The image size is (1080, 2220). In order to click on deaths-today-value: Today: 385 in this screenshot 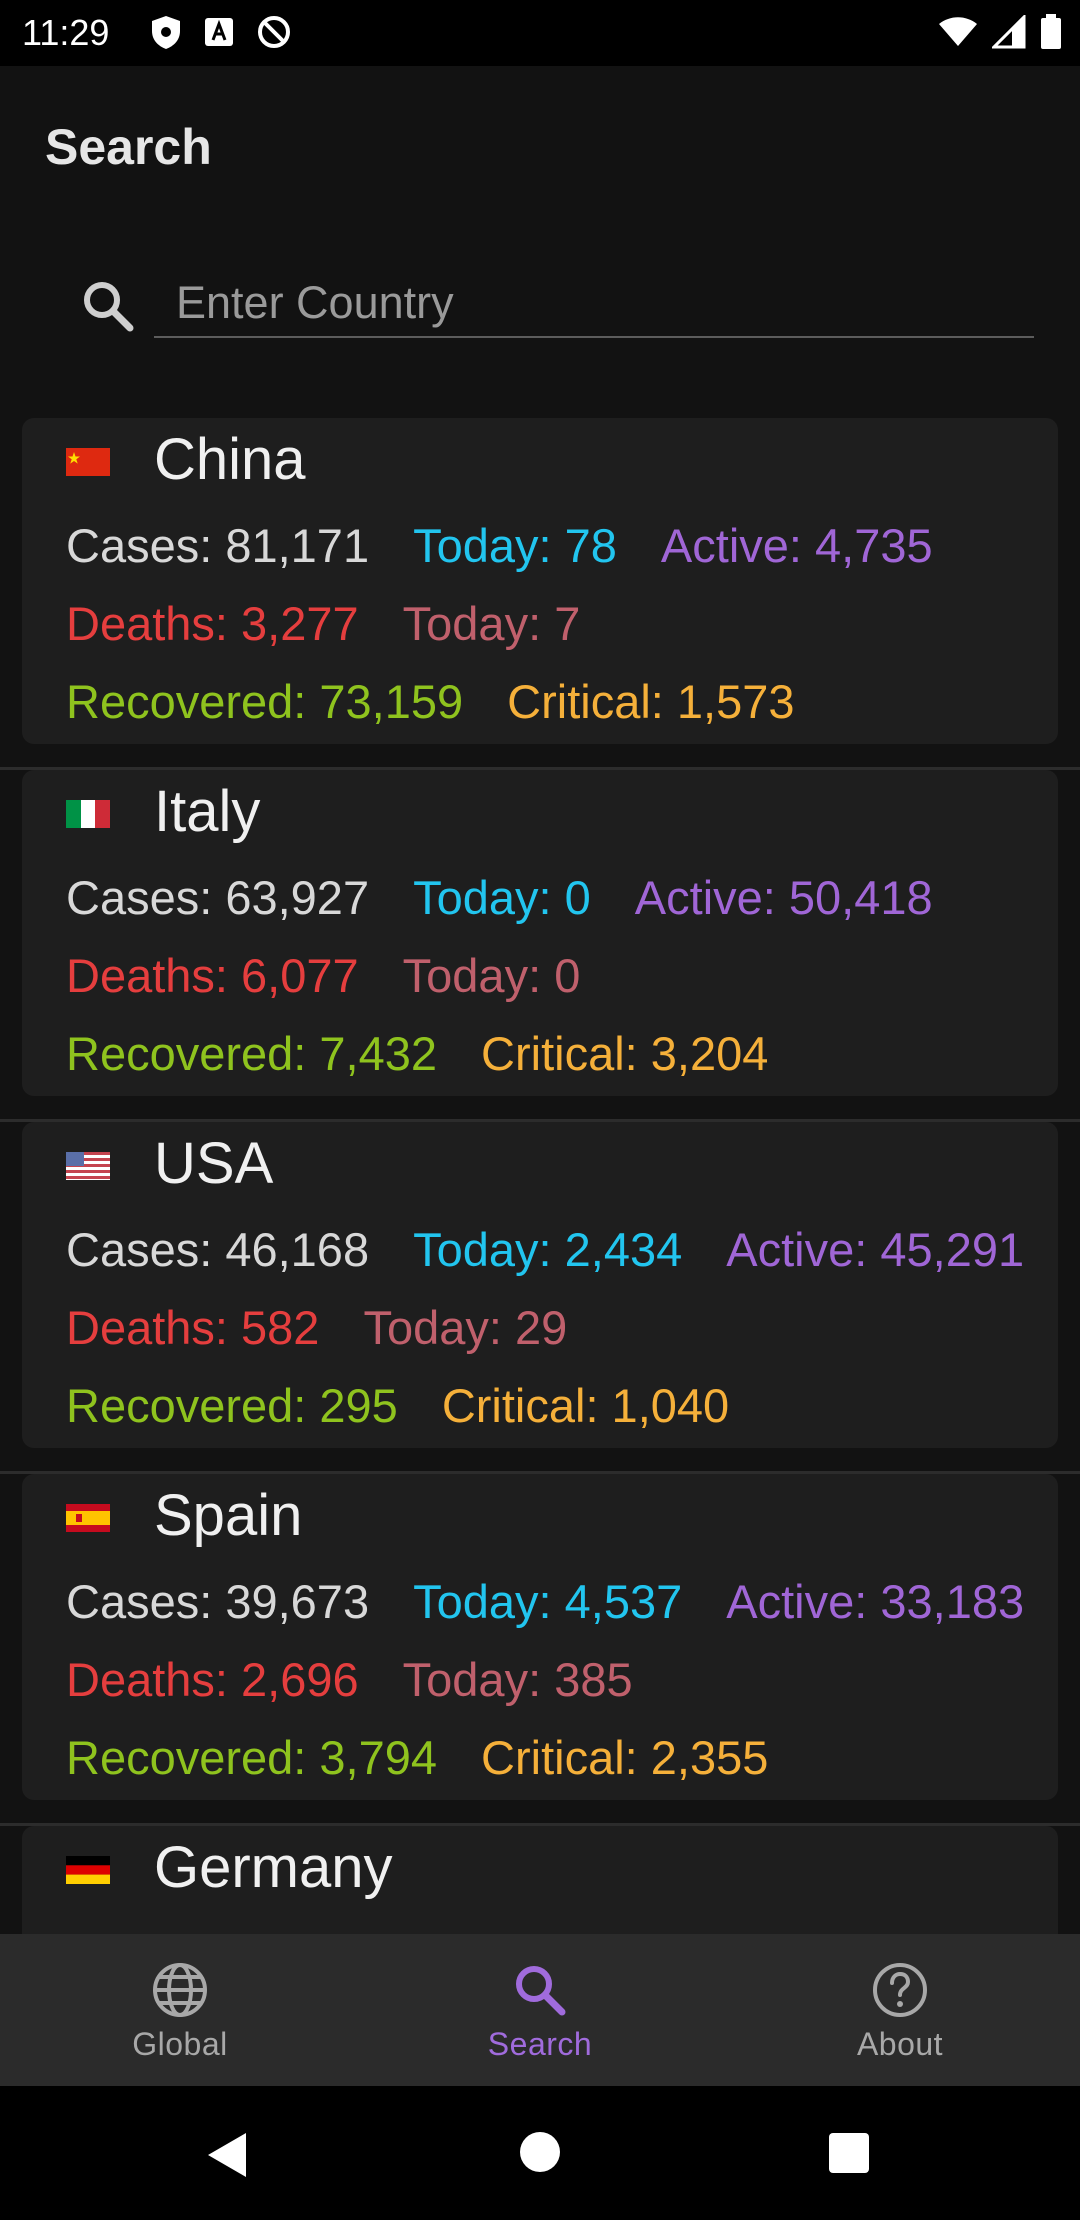, I will do `click(517, 1679)`.